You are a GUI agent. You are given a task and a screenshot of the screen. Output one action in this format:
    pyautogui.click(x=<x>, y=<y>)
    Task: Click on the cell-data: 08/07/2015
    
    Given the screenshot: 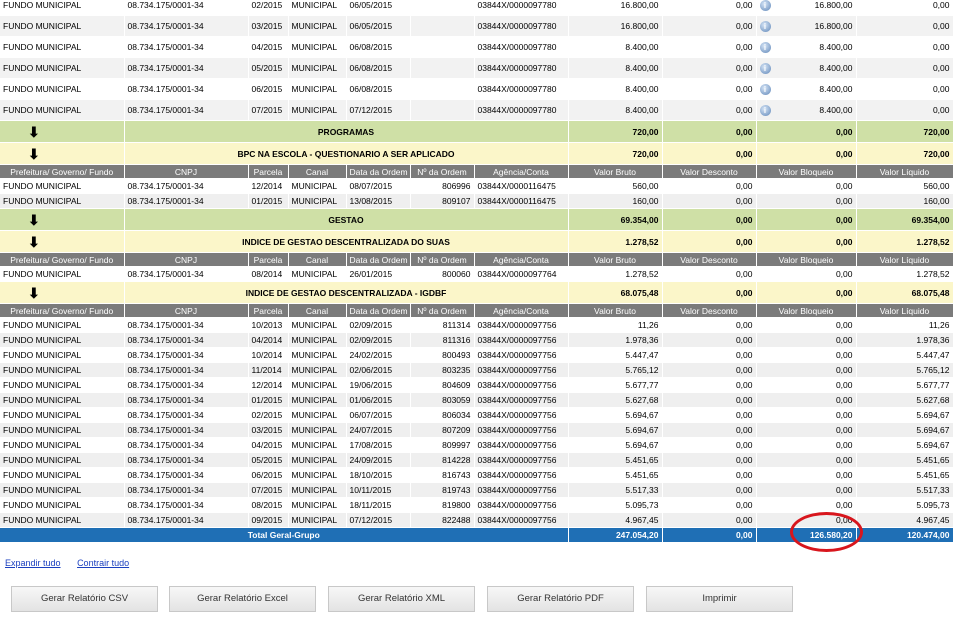 What is the action you would take?
    pyautogui.click(x=378, y=186)
    